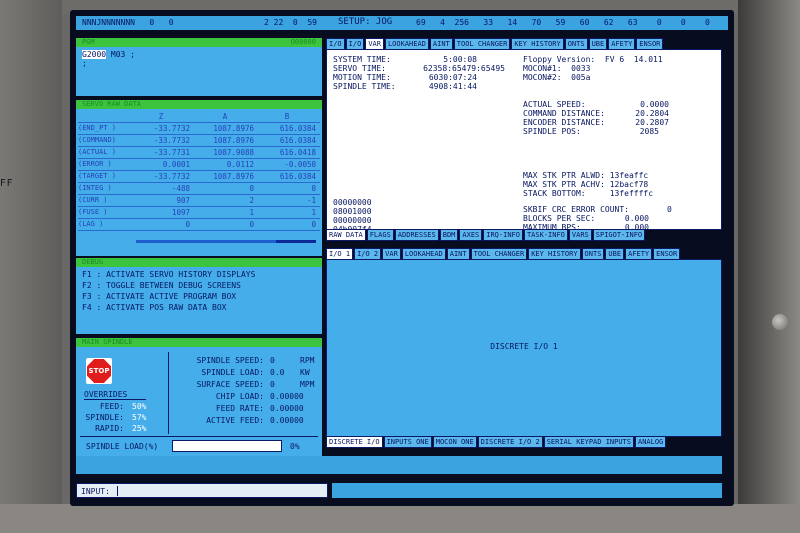 The width and height of the screenshot is (800, 533). Describe the element at coordinates (139, 428) in the screenshot. I see `override-rapid-value: 25%` at that location.